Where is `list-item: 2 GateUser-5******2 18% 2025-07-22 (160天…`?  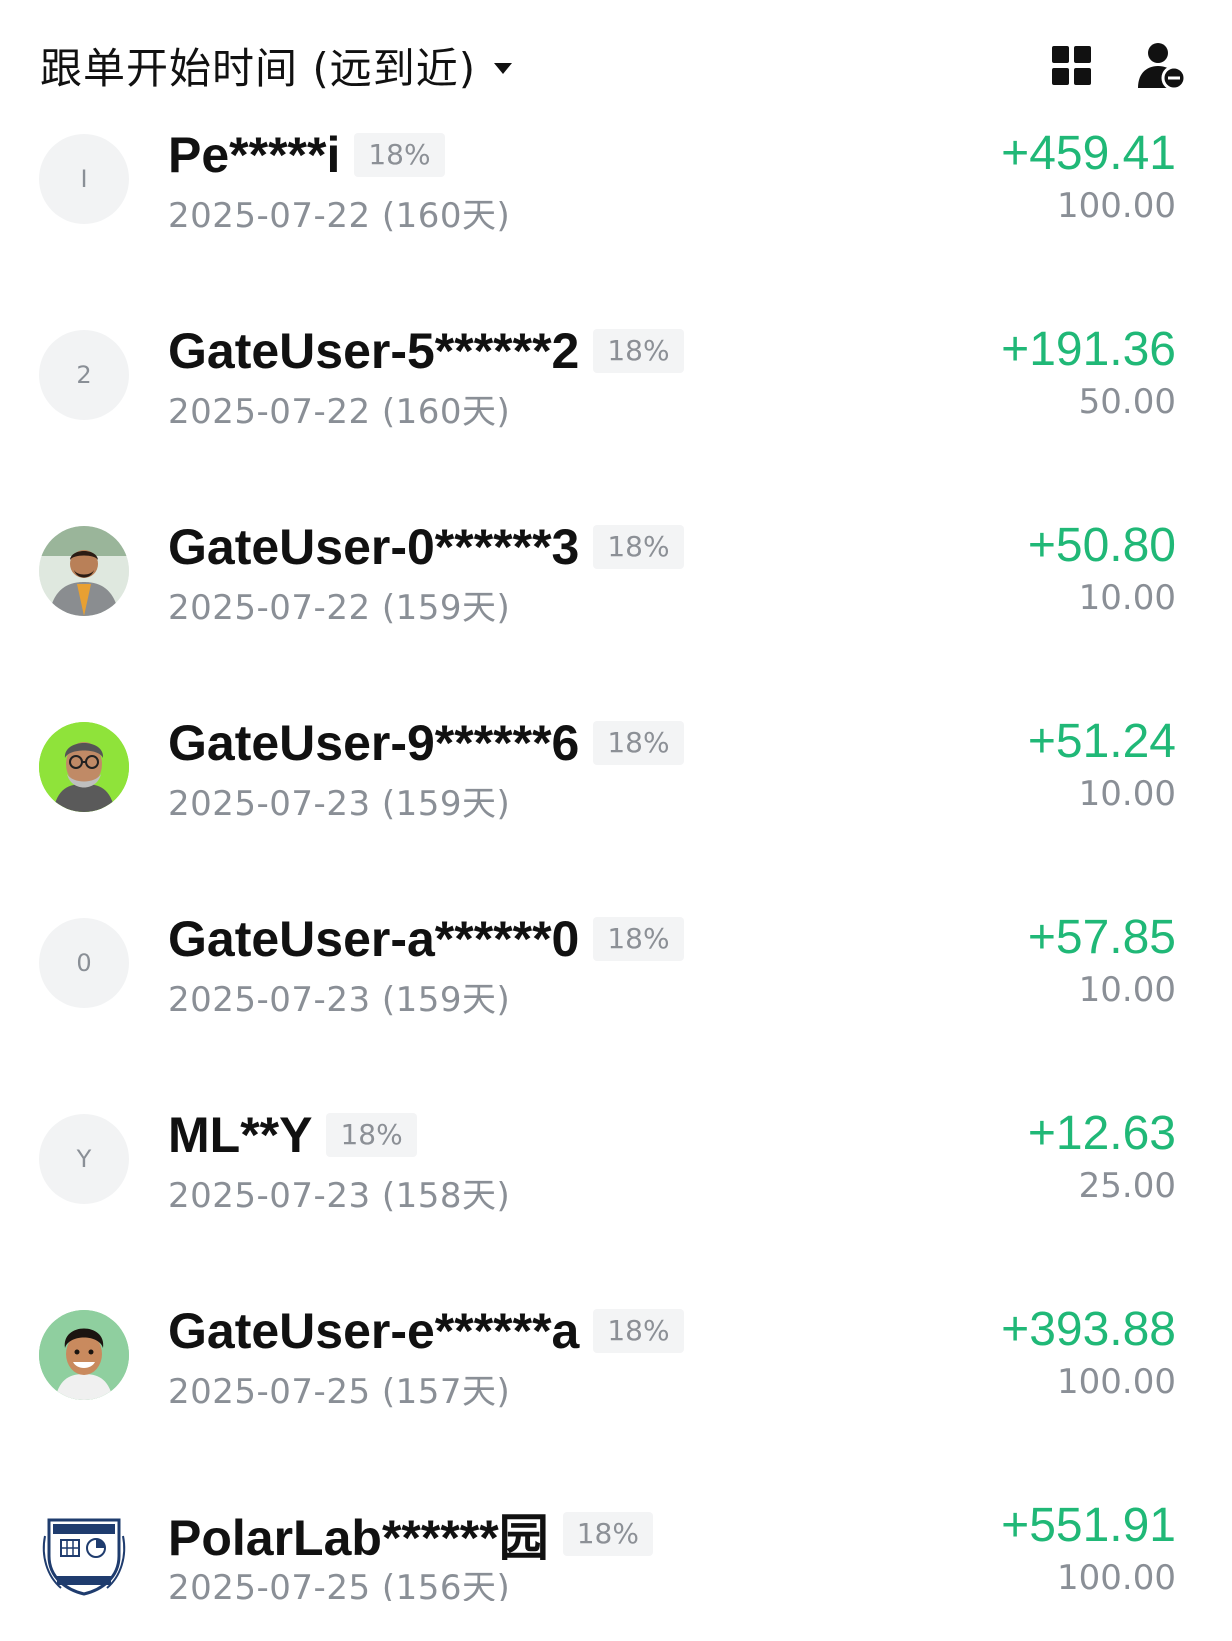 list-item: 2 GateUser-5******2 18% 2025-07-22 (160天… is located at coordinates (616, 414).